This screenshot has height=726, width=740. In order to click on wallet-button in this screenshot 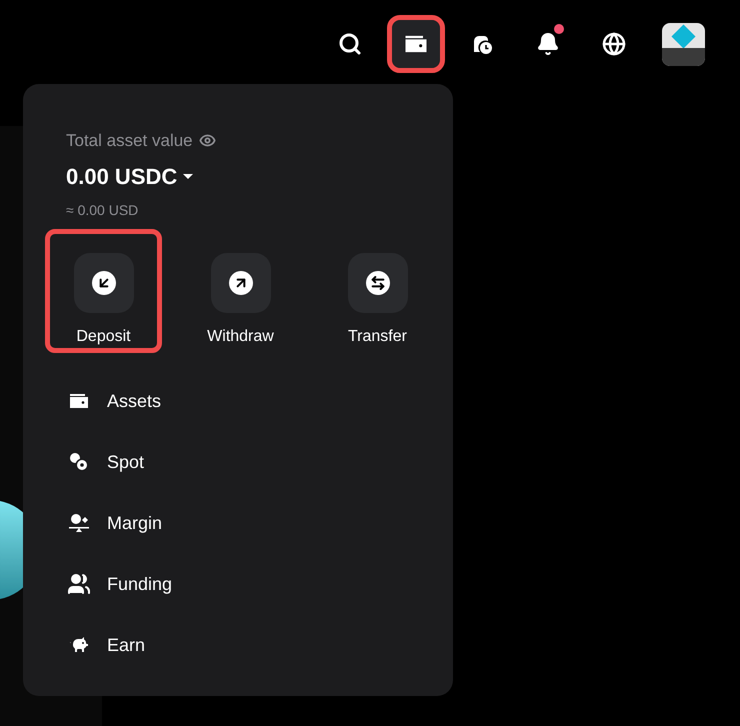, I will do `click(416, 44)`.